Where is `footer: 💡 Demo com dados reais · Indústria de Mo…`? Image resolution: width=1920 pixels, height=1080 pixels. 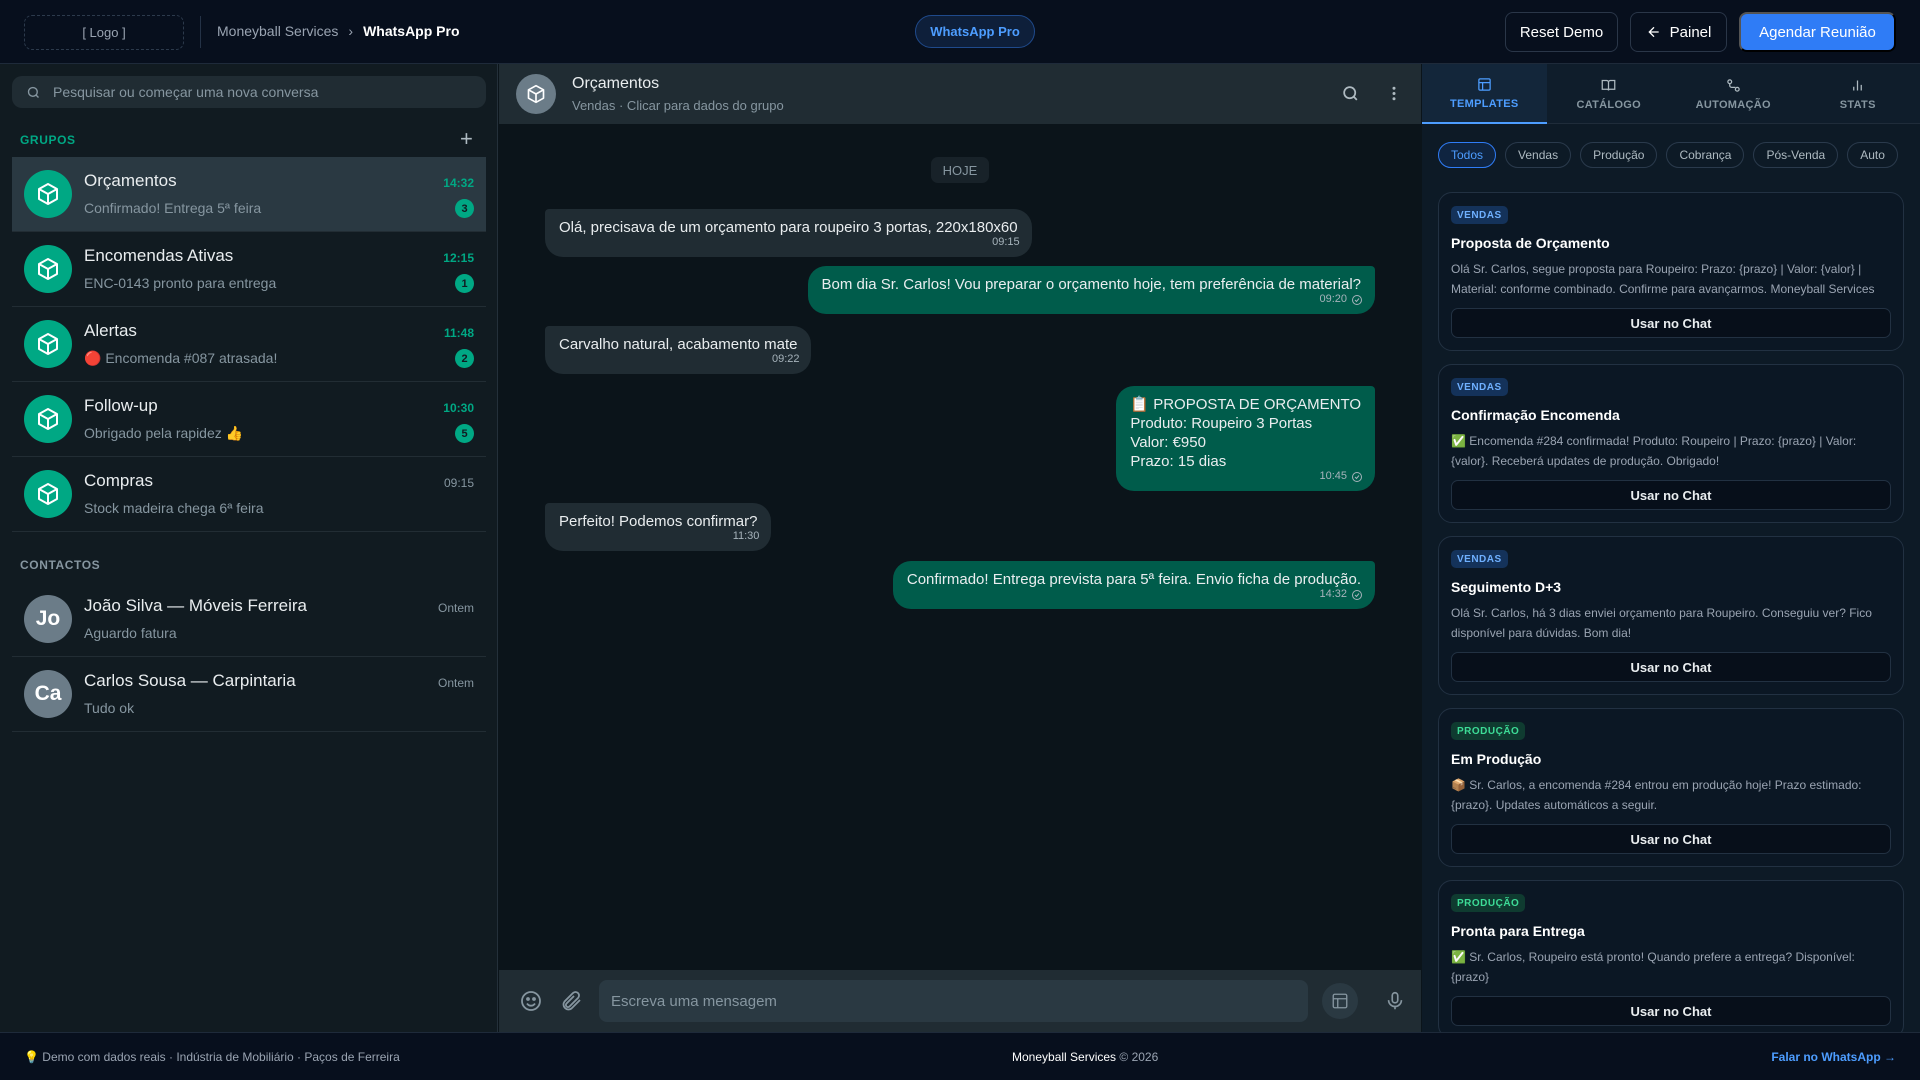 footer: 💡 Demo com dados reais · Indústria de Mo… is located at coordinates (960, 1056).